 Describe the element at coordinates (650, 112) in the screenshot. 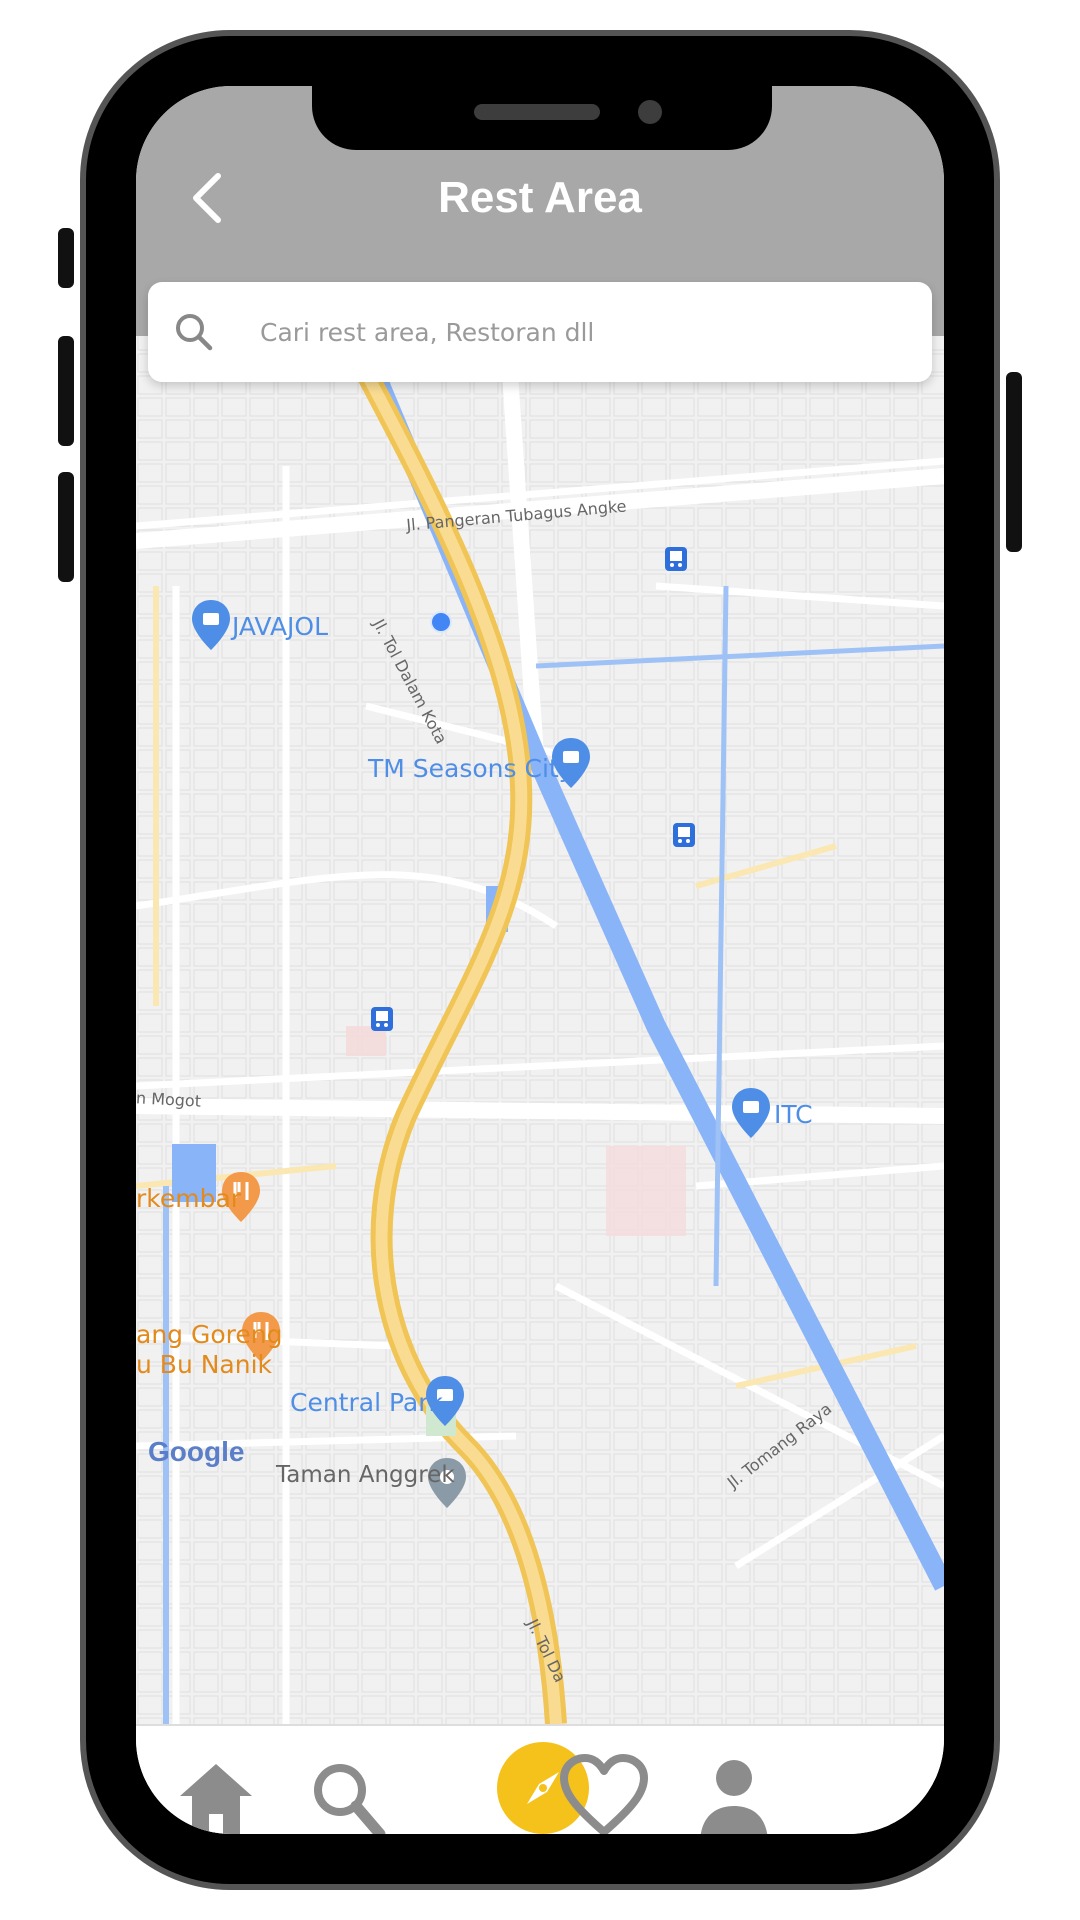

I see `front-camera` at that location.